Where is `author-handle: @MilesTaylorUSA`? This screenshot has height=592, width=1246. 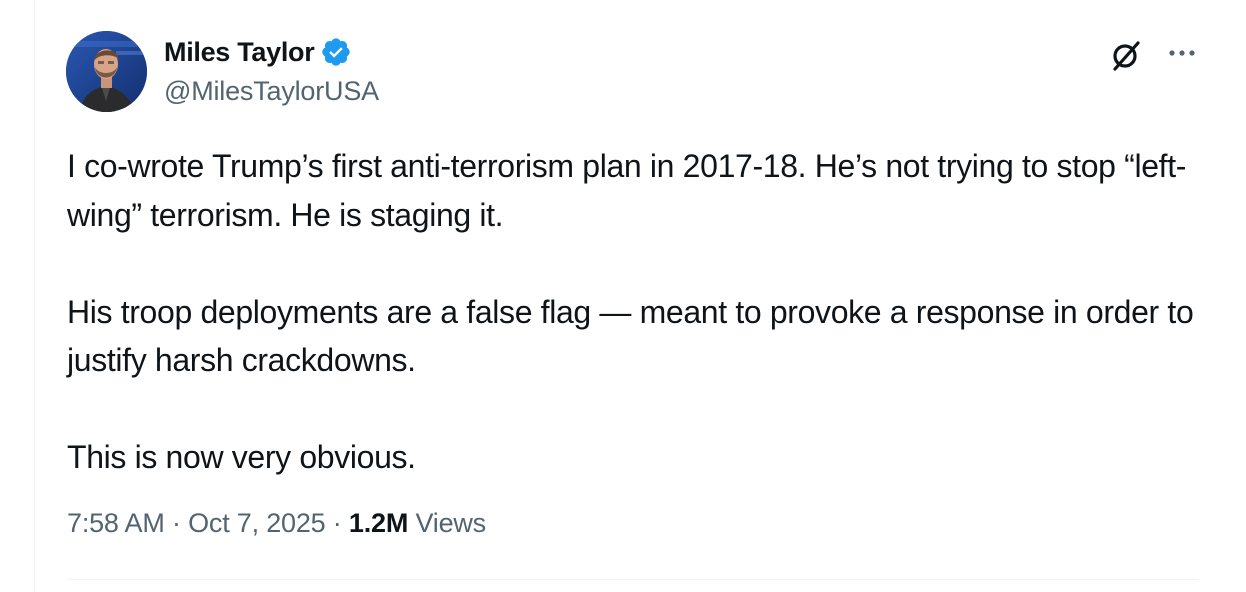
author-handle: @MilesTaylorUSA is located at coordinates (271, 91).